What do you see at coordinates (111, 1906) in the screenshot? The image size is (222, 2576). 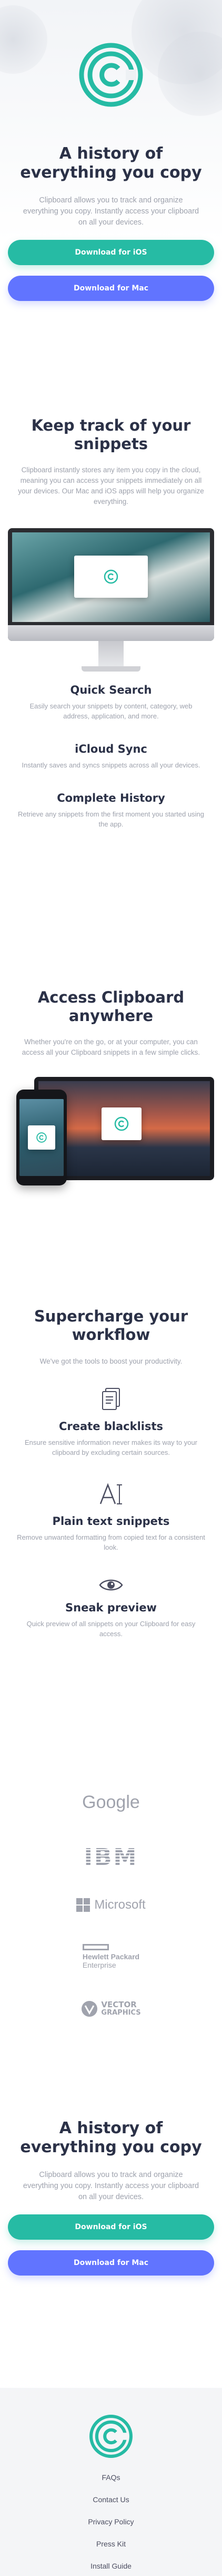 I see `microsoft-logo: Microsoft` at bounding box center [111, 1906].